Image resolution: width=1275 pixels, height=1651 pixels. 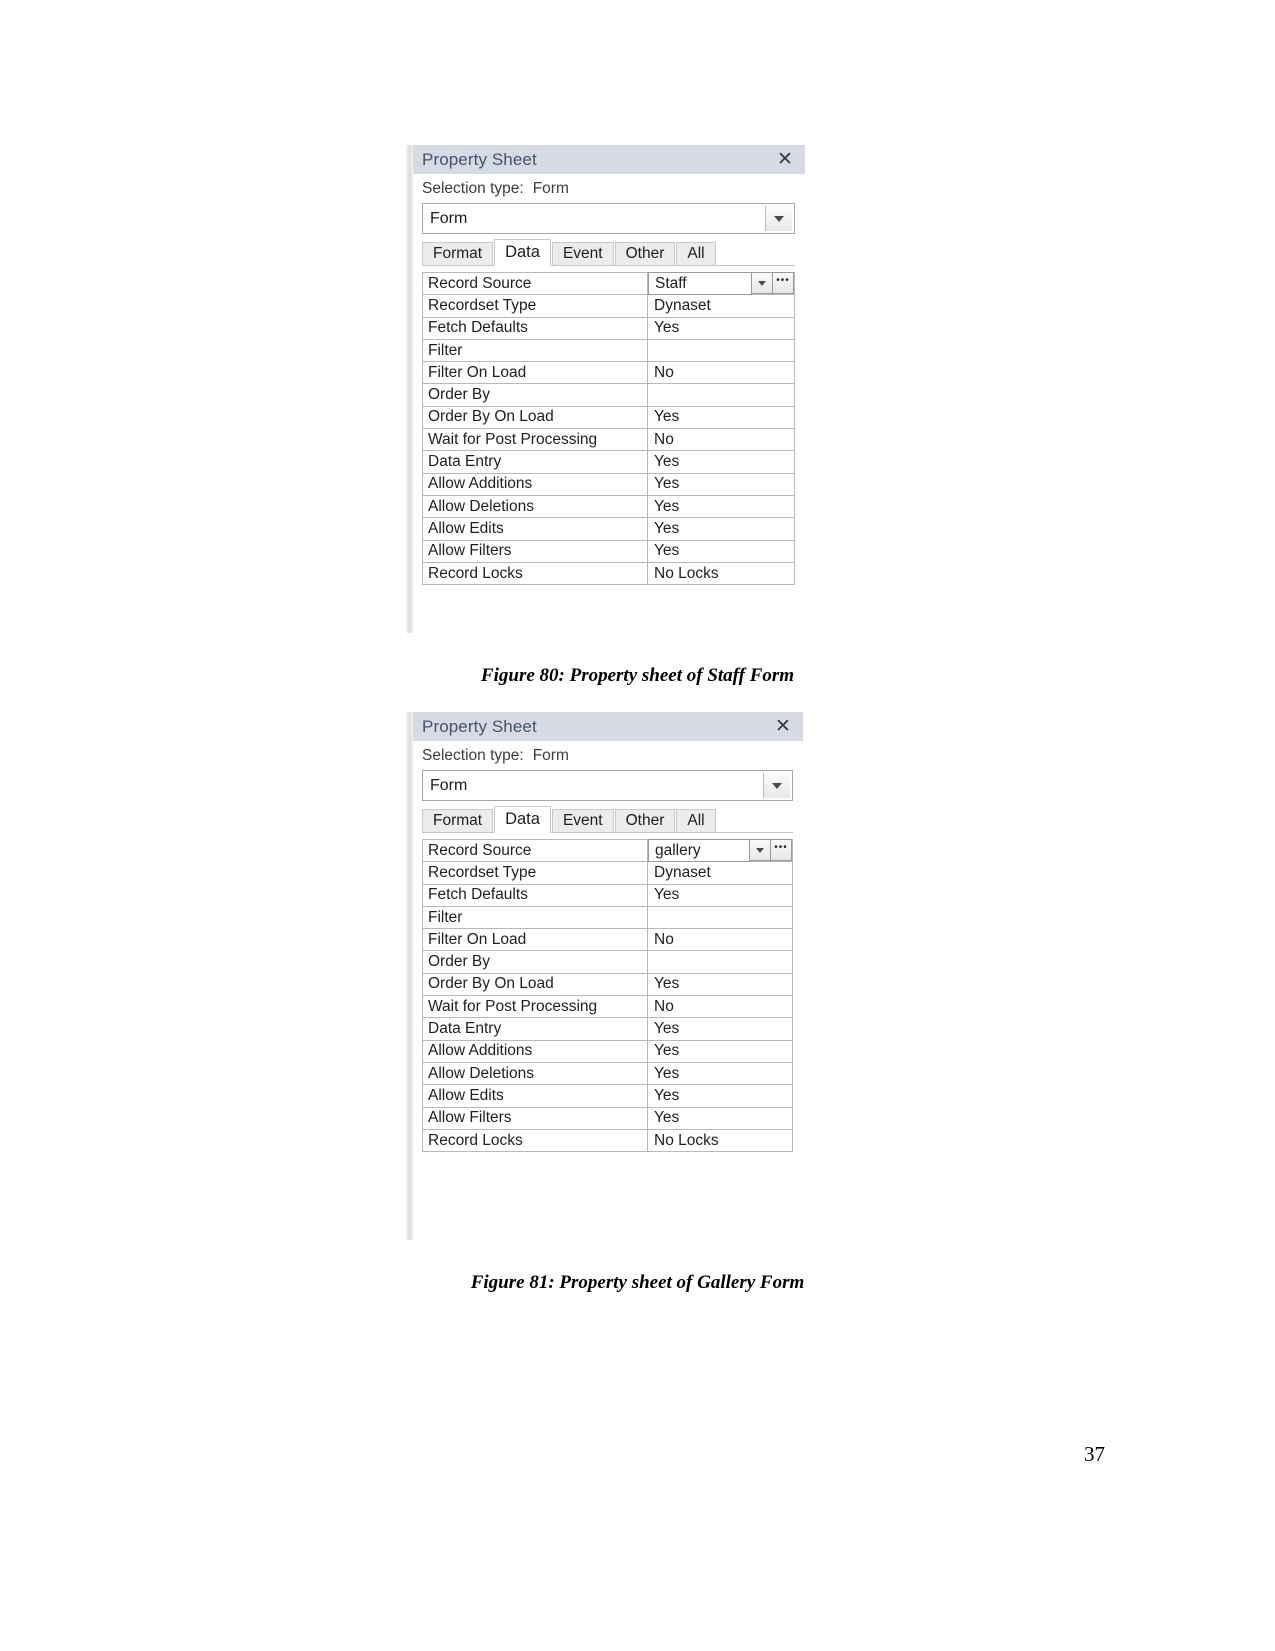 What do you see at coordinates (535, 1096) in the screenshot?
I see `property-name: Allow Edits` at bounding box center [535, 1096].